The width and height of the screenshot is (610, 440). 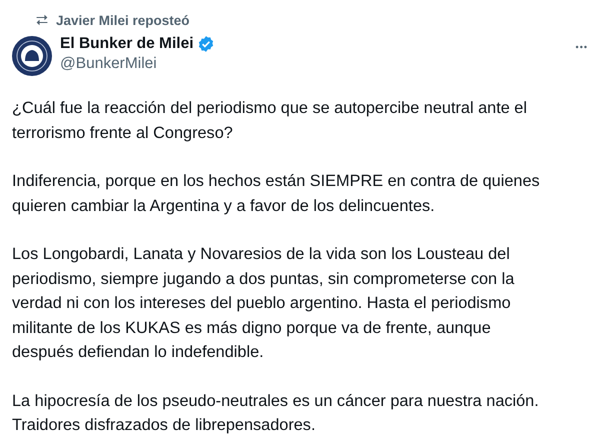 What do you see at coordinates (32, 56) in the screenshot?
I see `avatar-icon` at bounding box center [32, 56].